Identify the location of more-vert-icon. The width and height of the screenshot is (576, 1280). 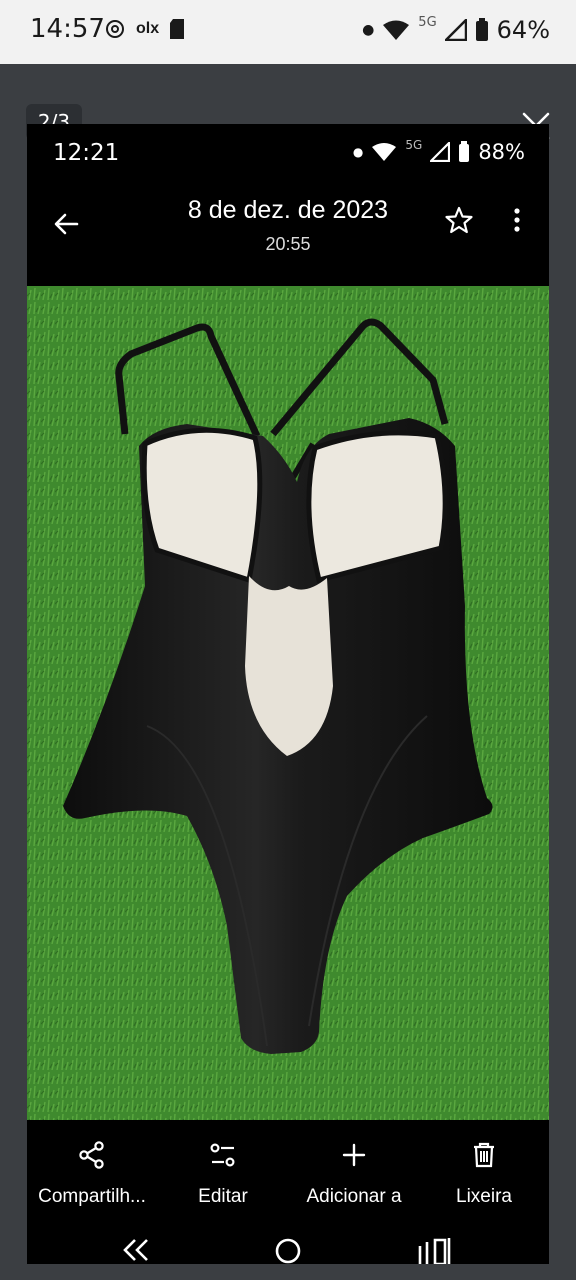
(517, 220).